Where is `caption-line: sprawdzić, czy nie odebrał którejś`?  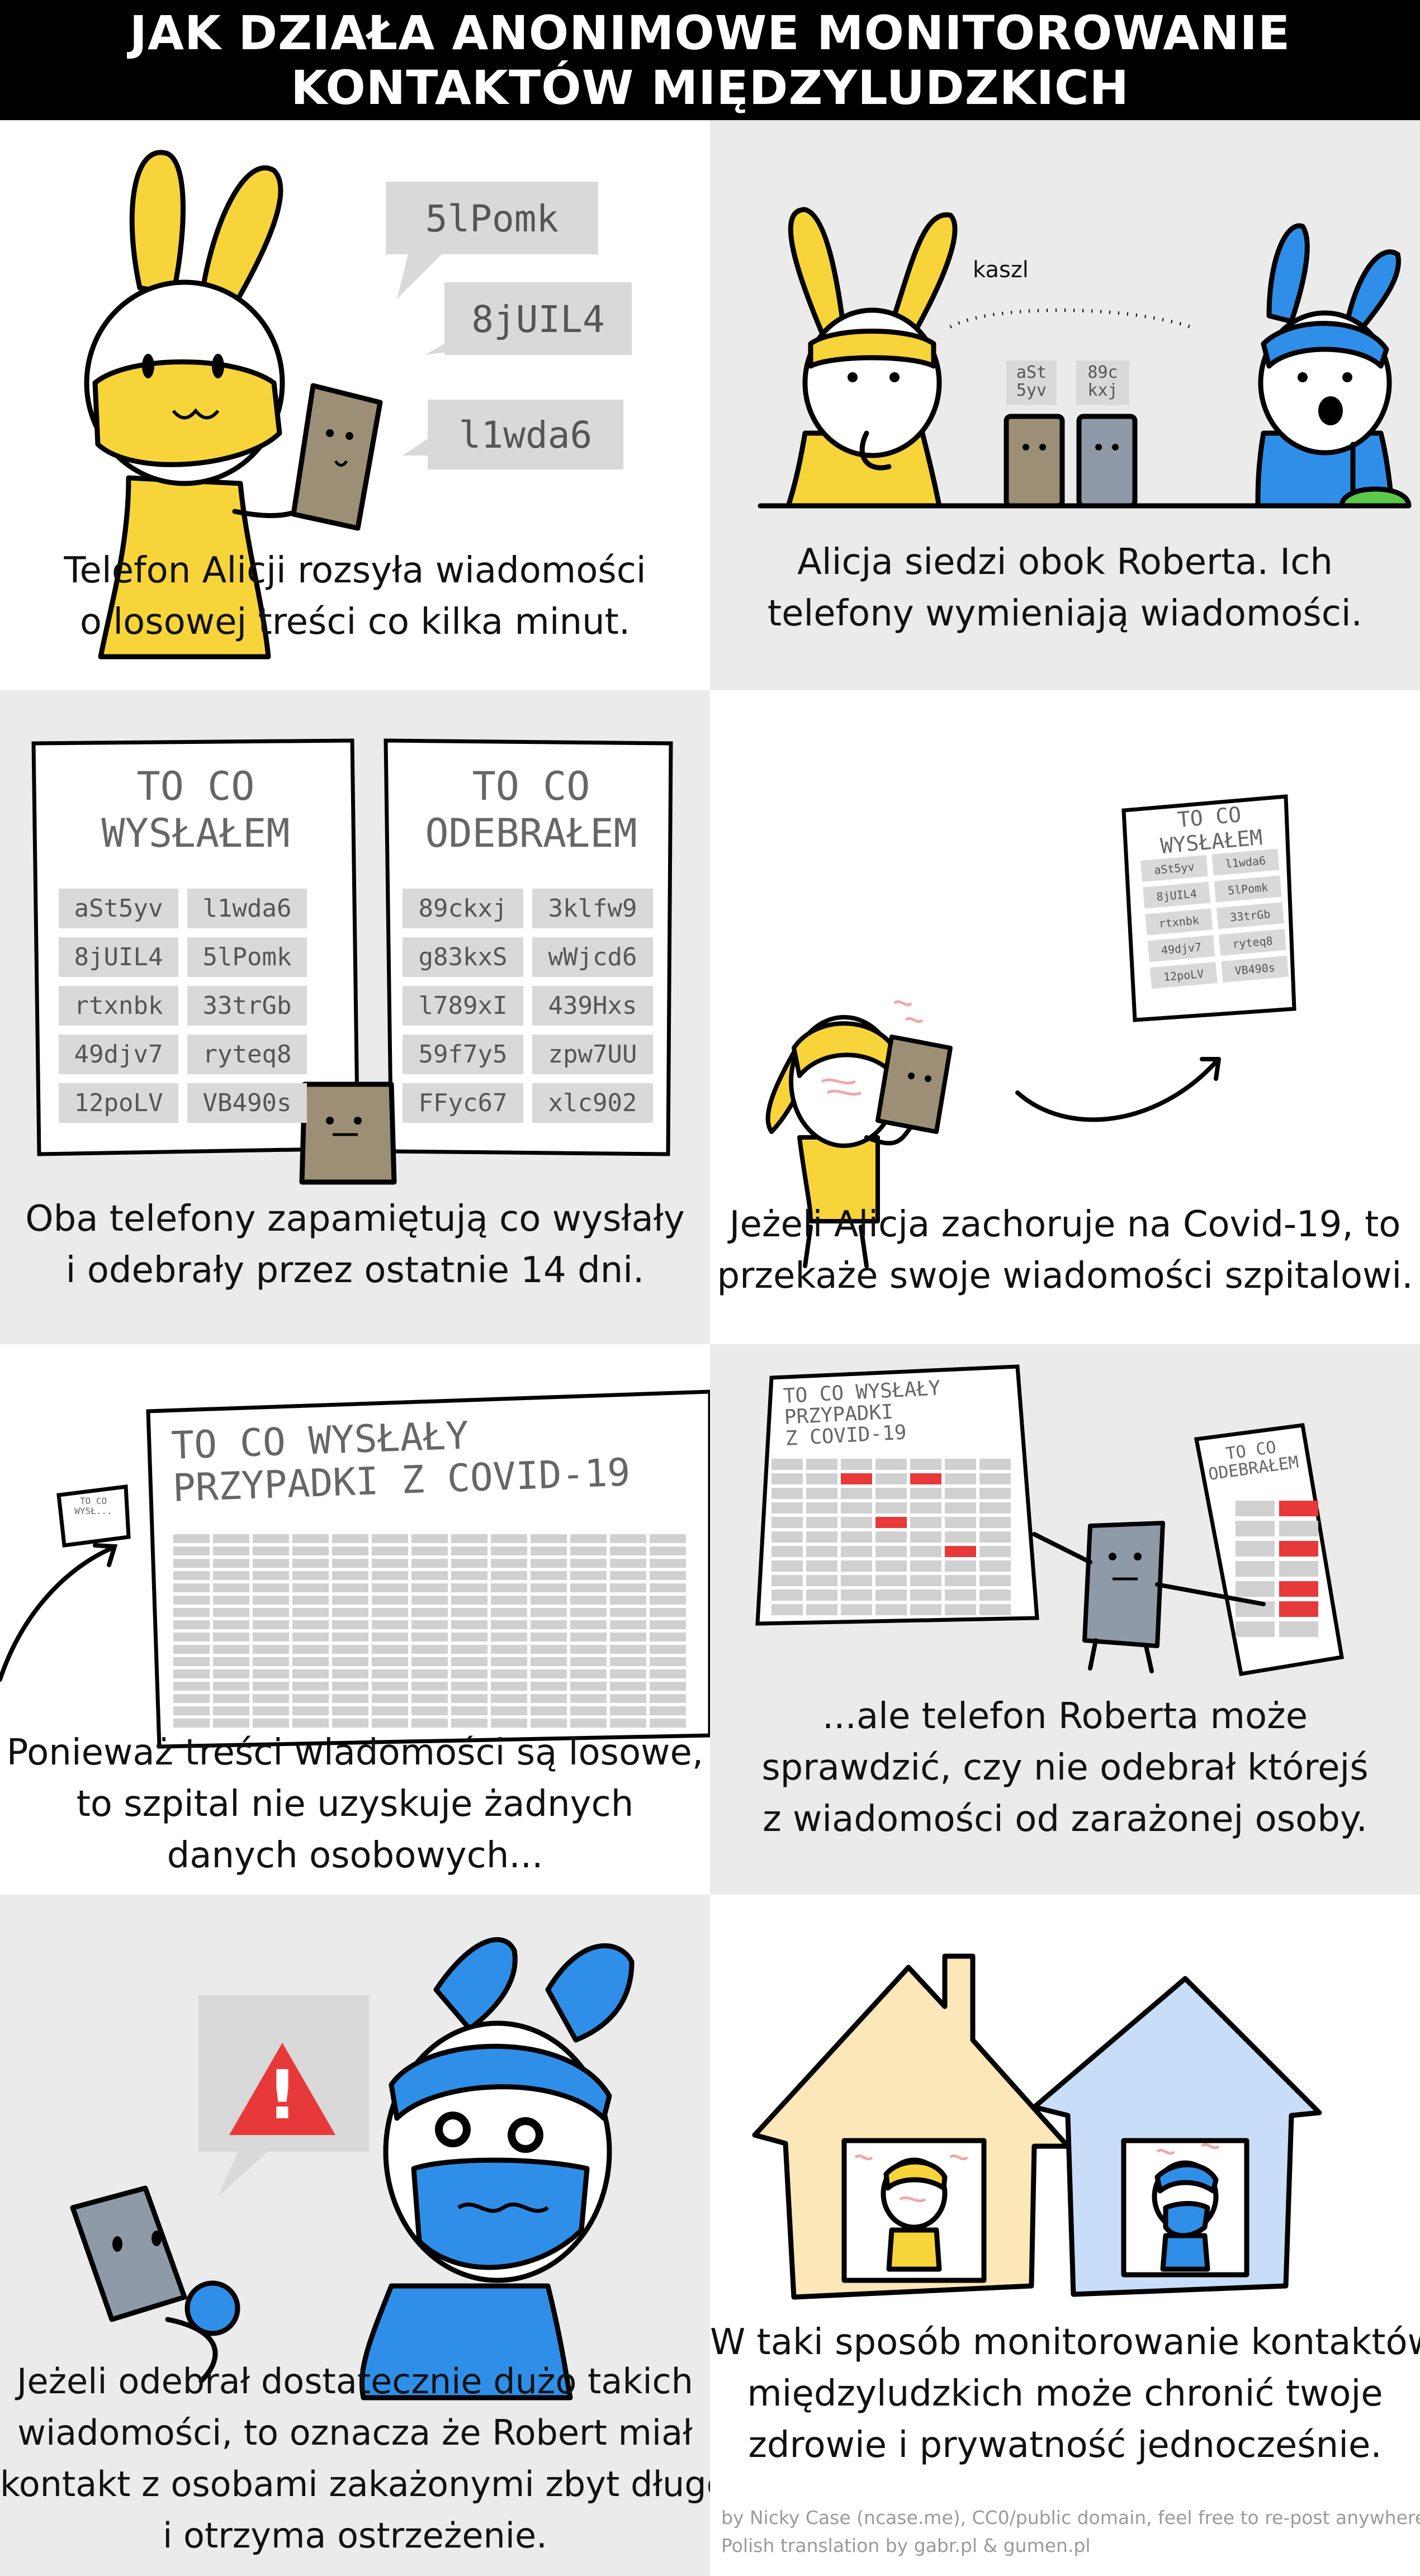 caption-line: sprawdzić, czy nie odebrał którejś is located at coordinates (1065, 1768).